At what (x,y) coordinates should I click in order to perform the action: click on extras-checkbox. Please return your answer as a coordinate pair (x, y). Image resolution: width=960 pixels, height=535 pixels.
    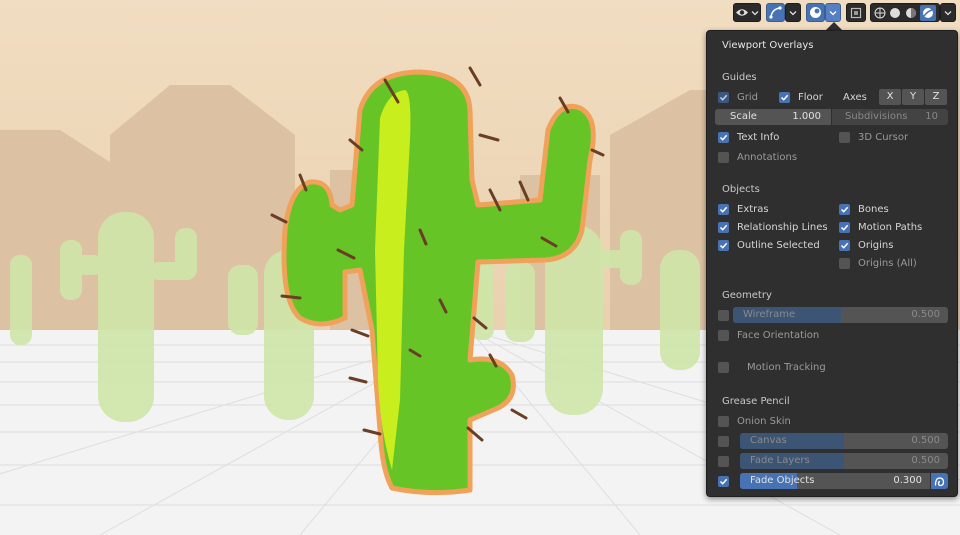
    Looking at the image, I should click on (723, 209).